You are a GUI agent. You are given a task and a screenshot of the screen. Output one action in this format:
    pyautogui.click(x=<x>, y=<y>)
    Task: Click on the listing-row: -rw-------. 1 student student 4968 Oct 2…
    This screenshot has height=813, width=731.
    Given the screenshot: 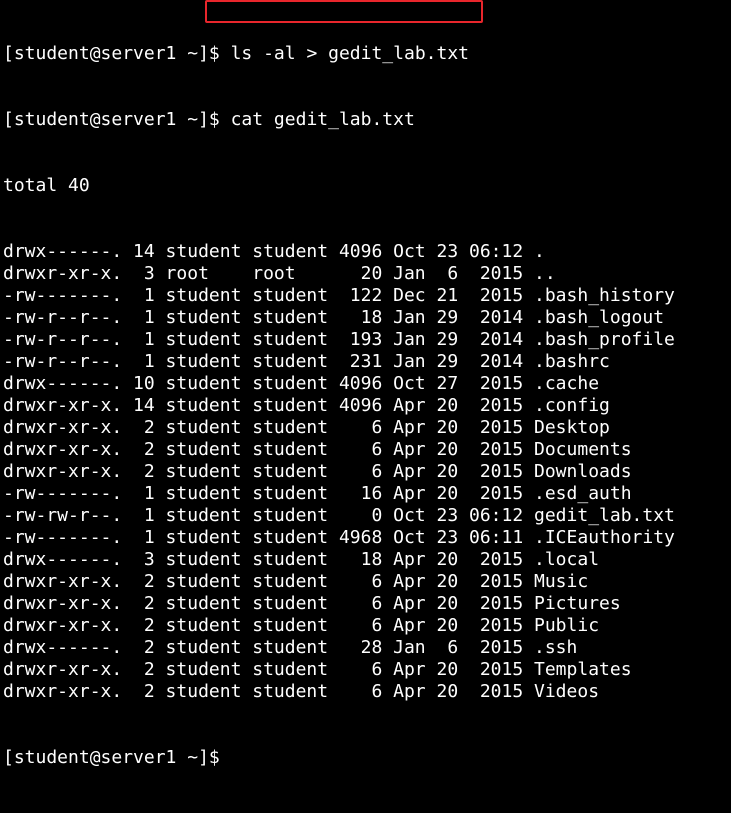 What is the action you would take?
    pyautogui.click(x=339, y=537)
    